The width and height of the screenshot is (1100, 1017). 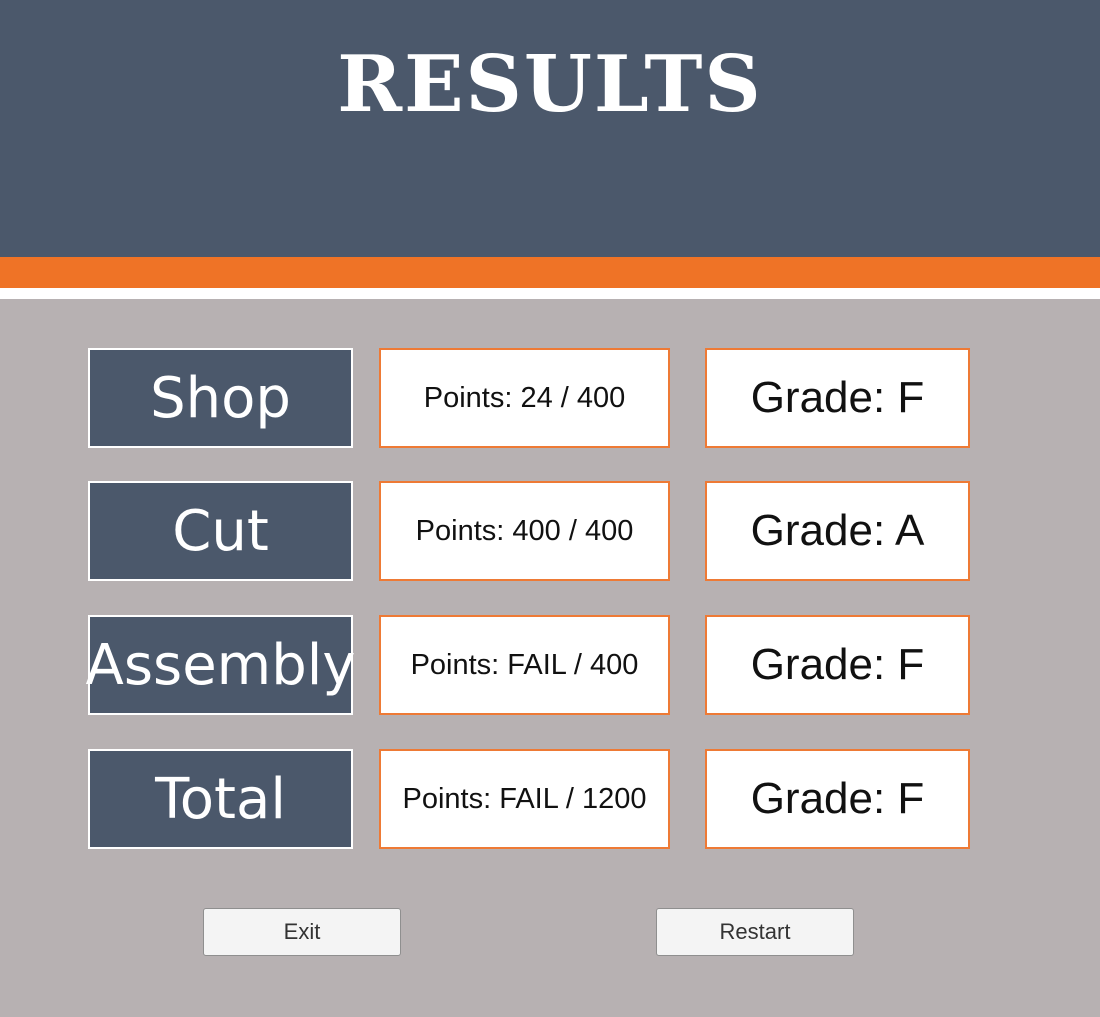 I want to click on exit-button: Exit, so click(x=302, y=932).